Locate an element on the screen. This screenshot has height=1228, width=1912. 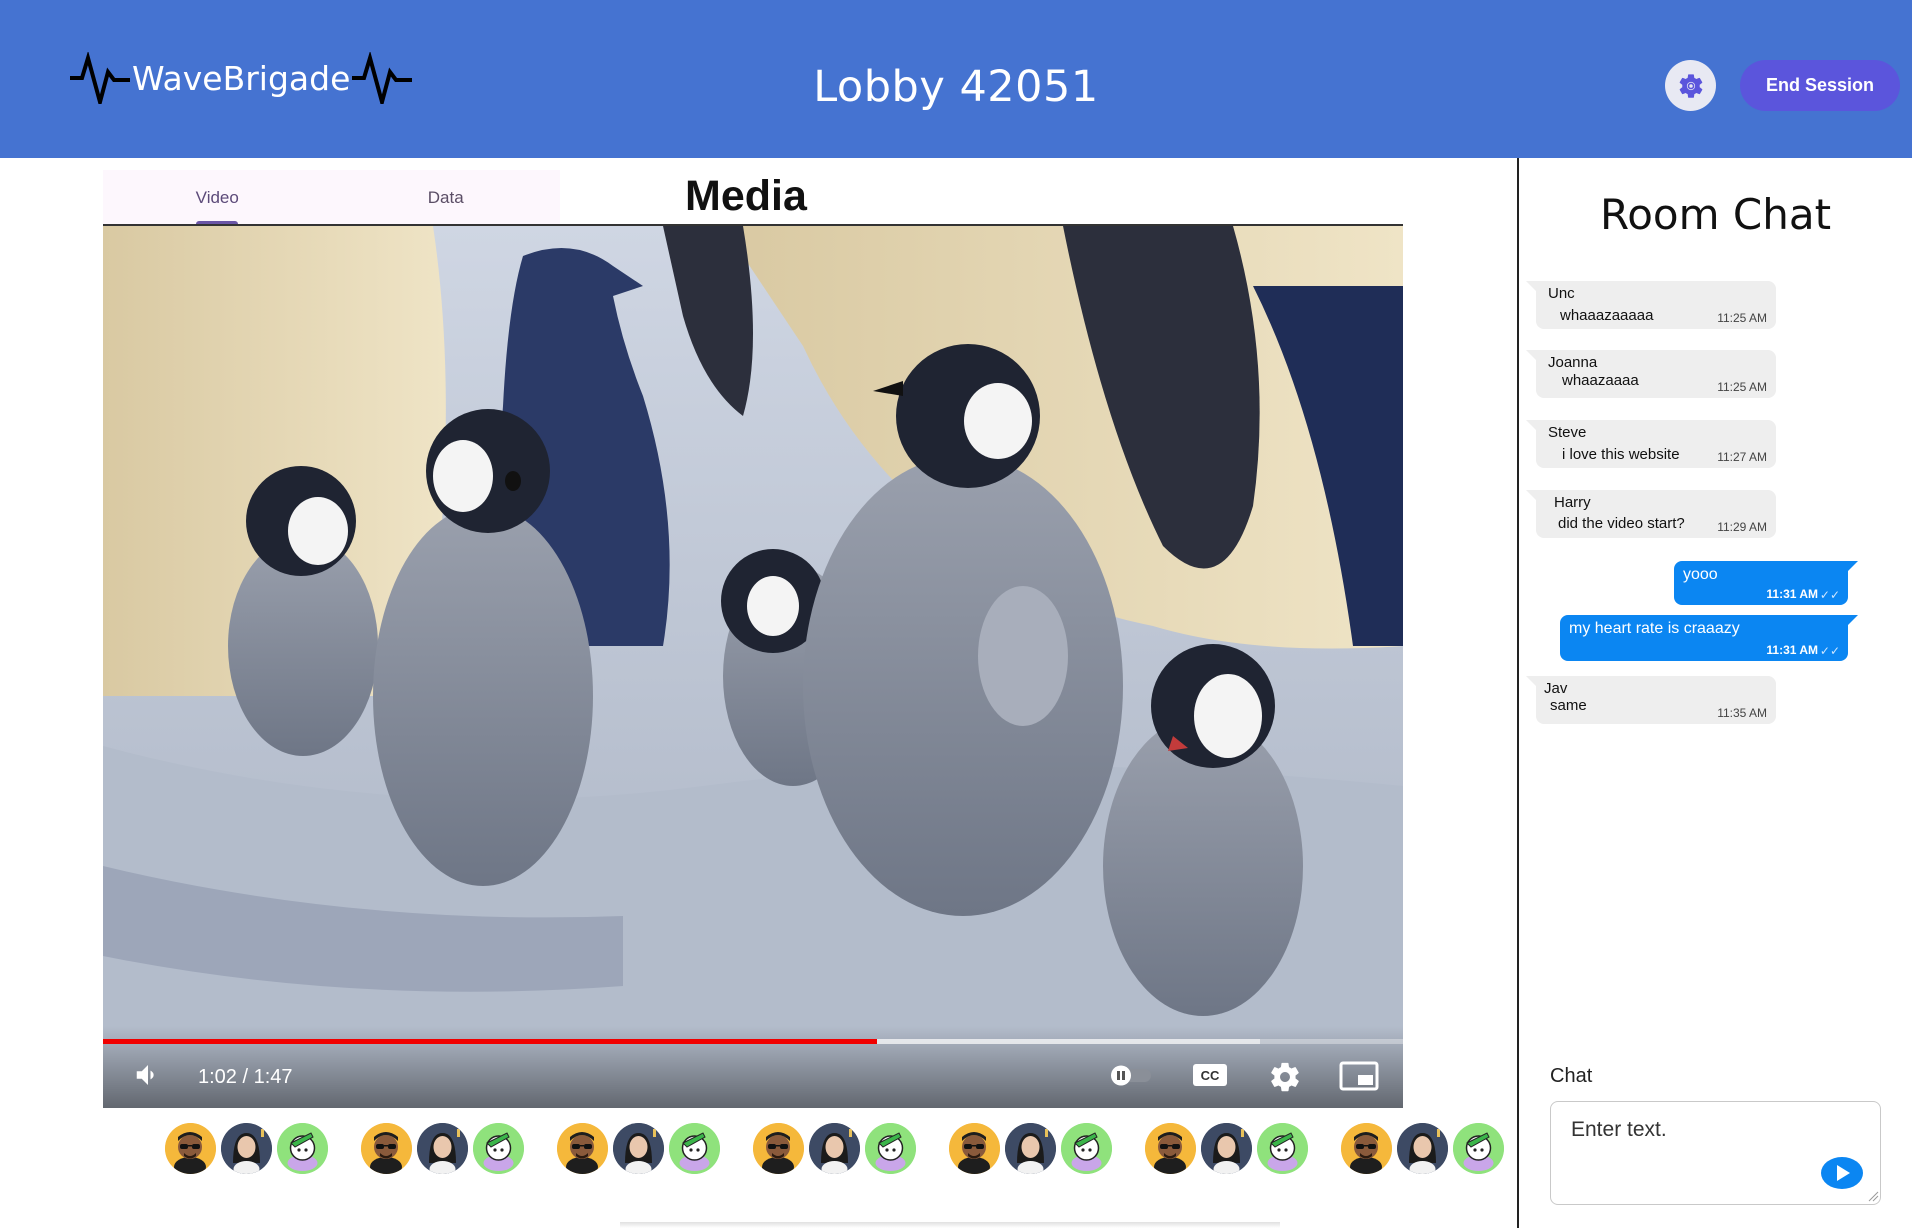
played-bar is located at coordinates (490, 1041).